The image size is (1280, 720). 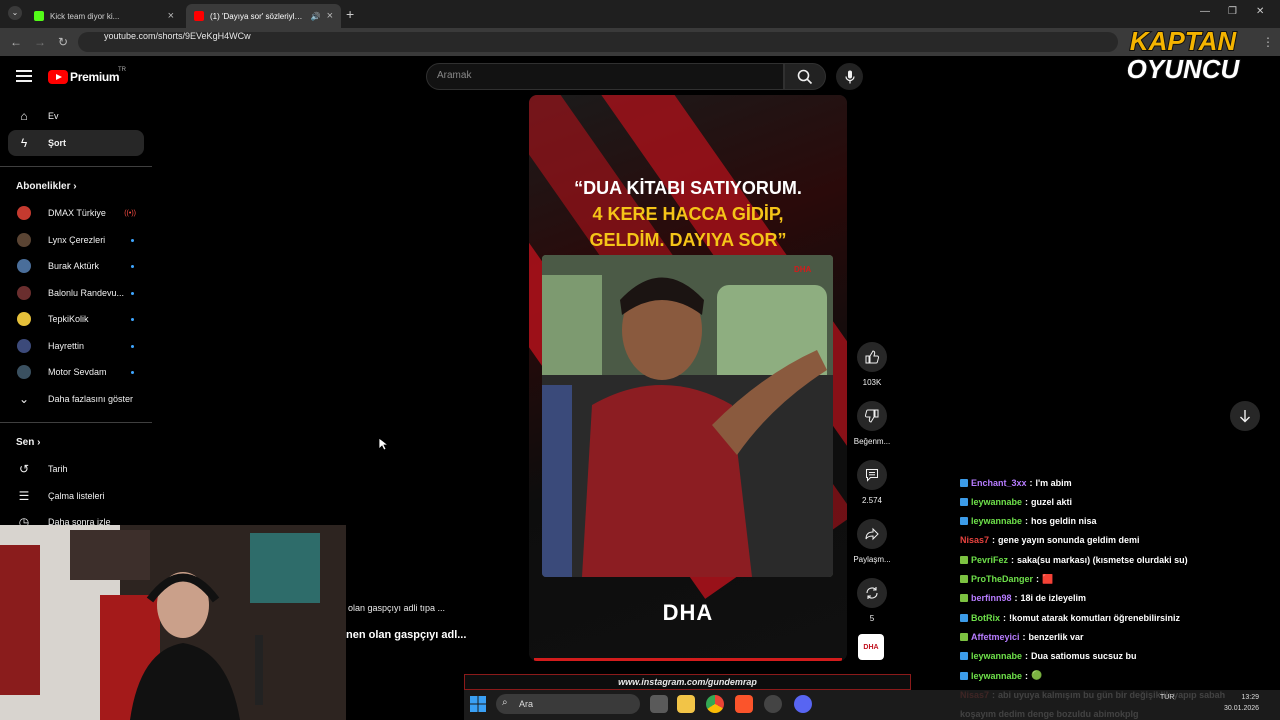 What do you see at coordinates (803, 704) in the screenshot?
I see `discord-icon` at bounding box center [803, 704].